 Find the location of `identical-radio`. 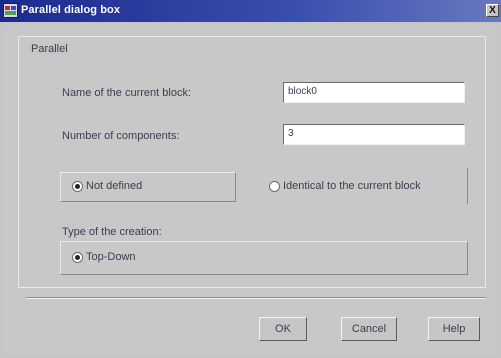

identical-radio is located at coordinates (274, 186).